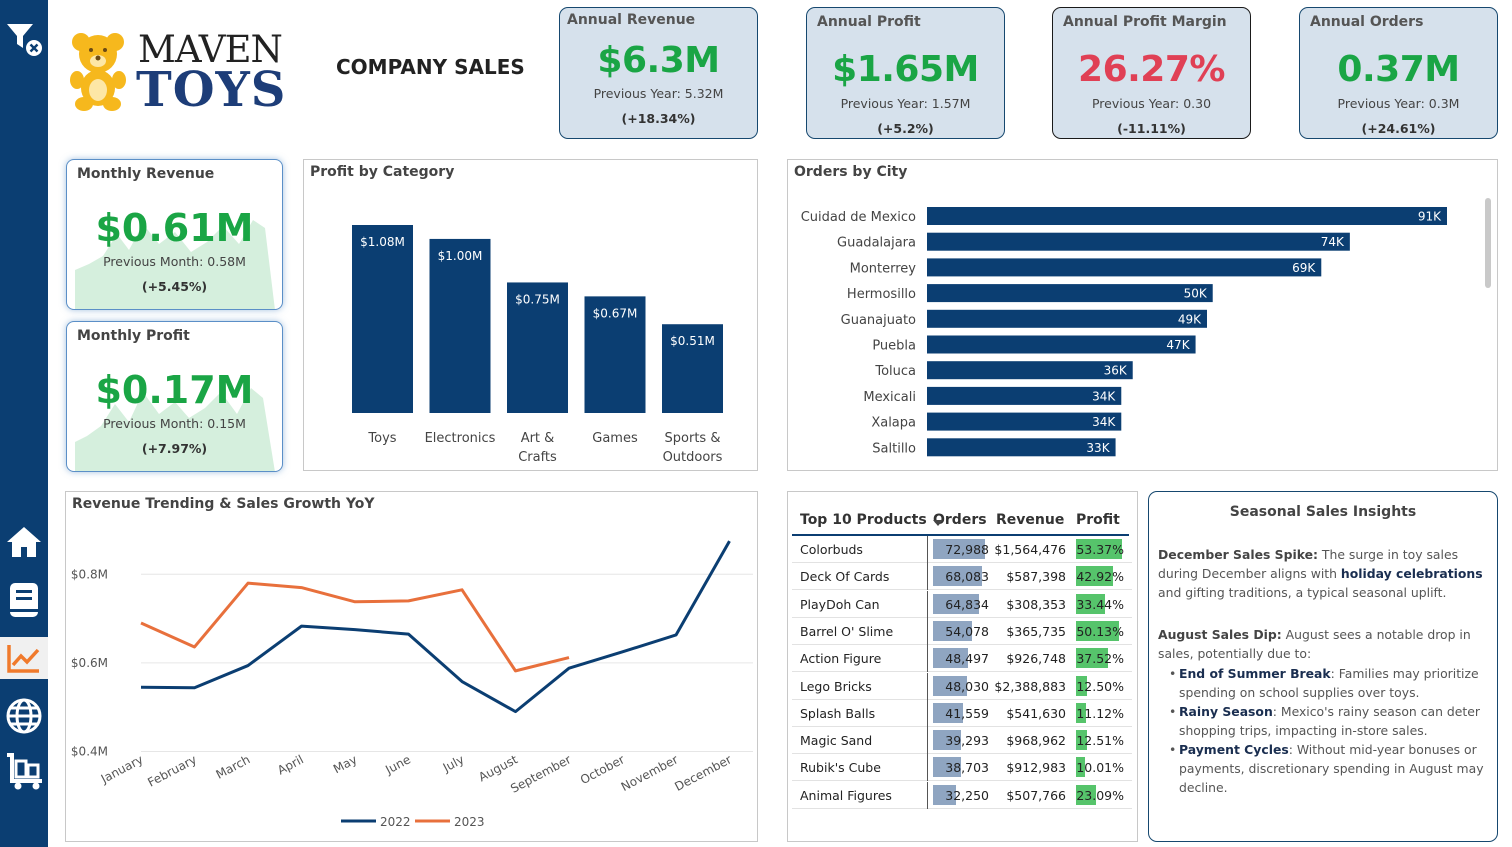 The height and width of the screenshot is (847, 1512). What do you see at coordinates (1036, 768) in the screenshot?
I see `product-revenue: $912,983` at bounding box center [1036, 768].